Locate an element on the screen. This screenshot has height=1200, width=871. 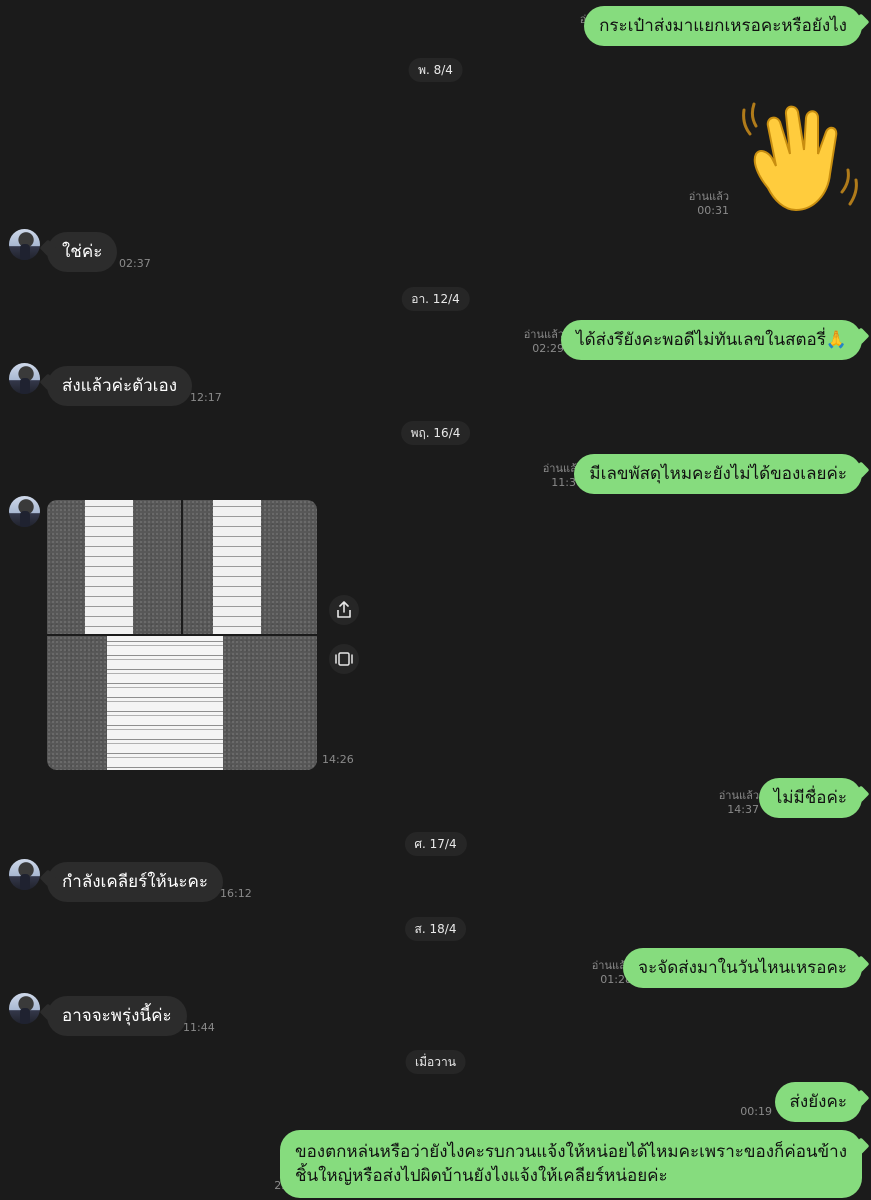
read-receipt: อ่านแล้ว 14:37 is located at coordinates (738, 802).